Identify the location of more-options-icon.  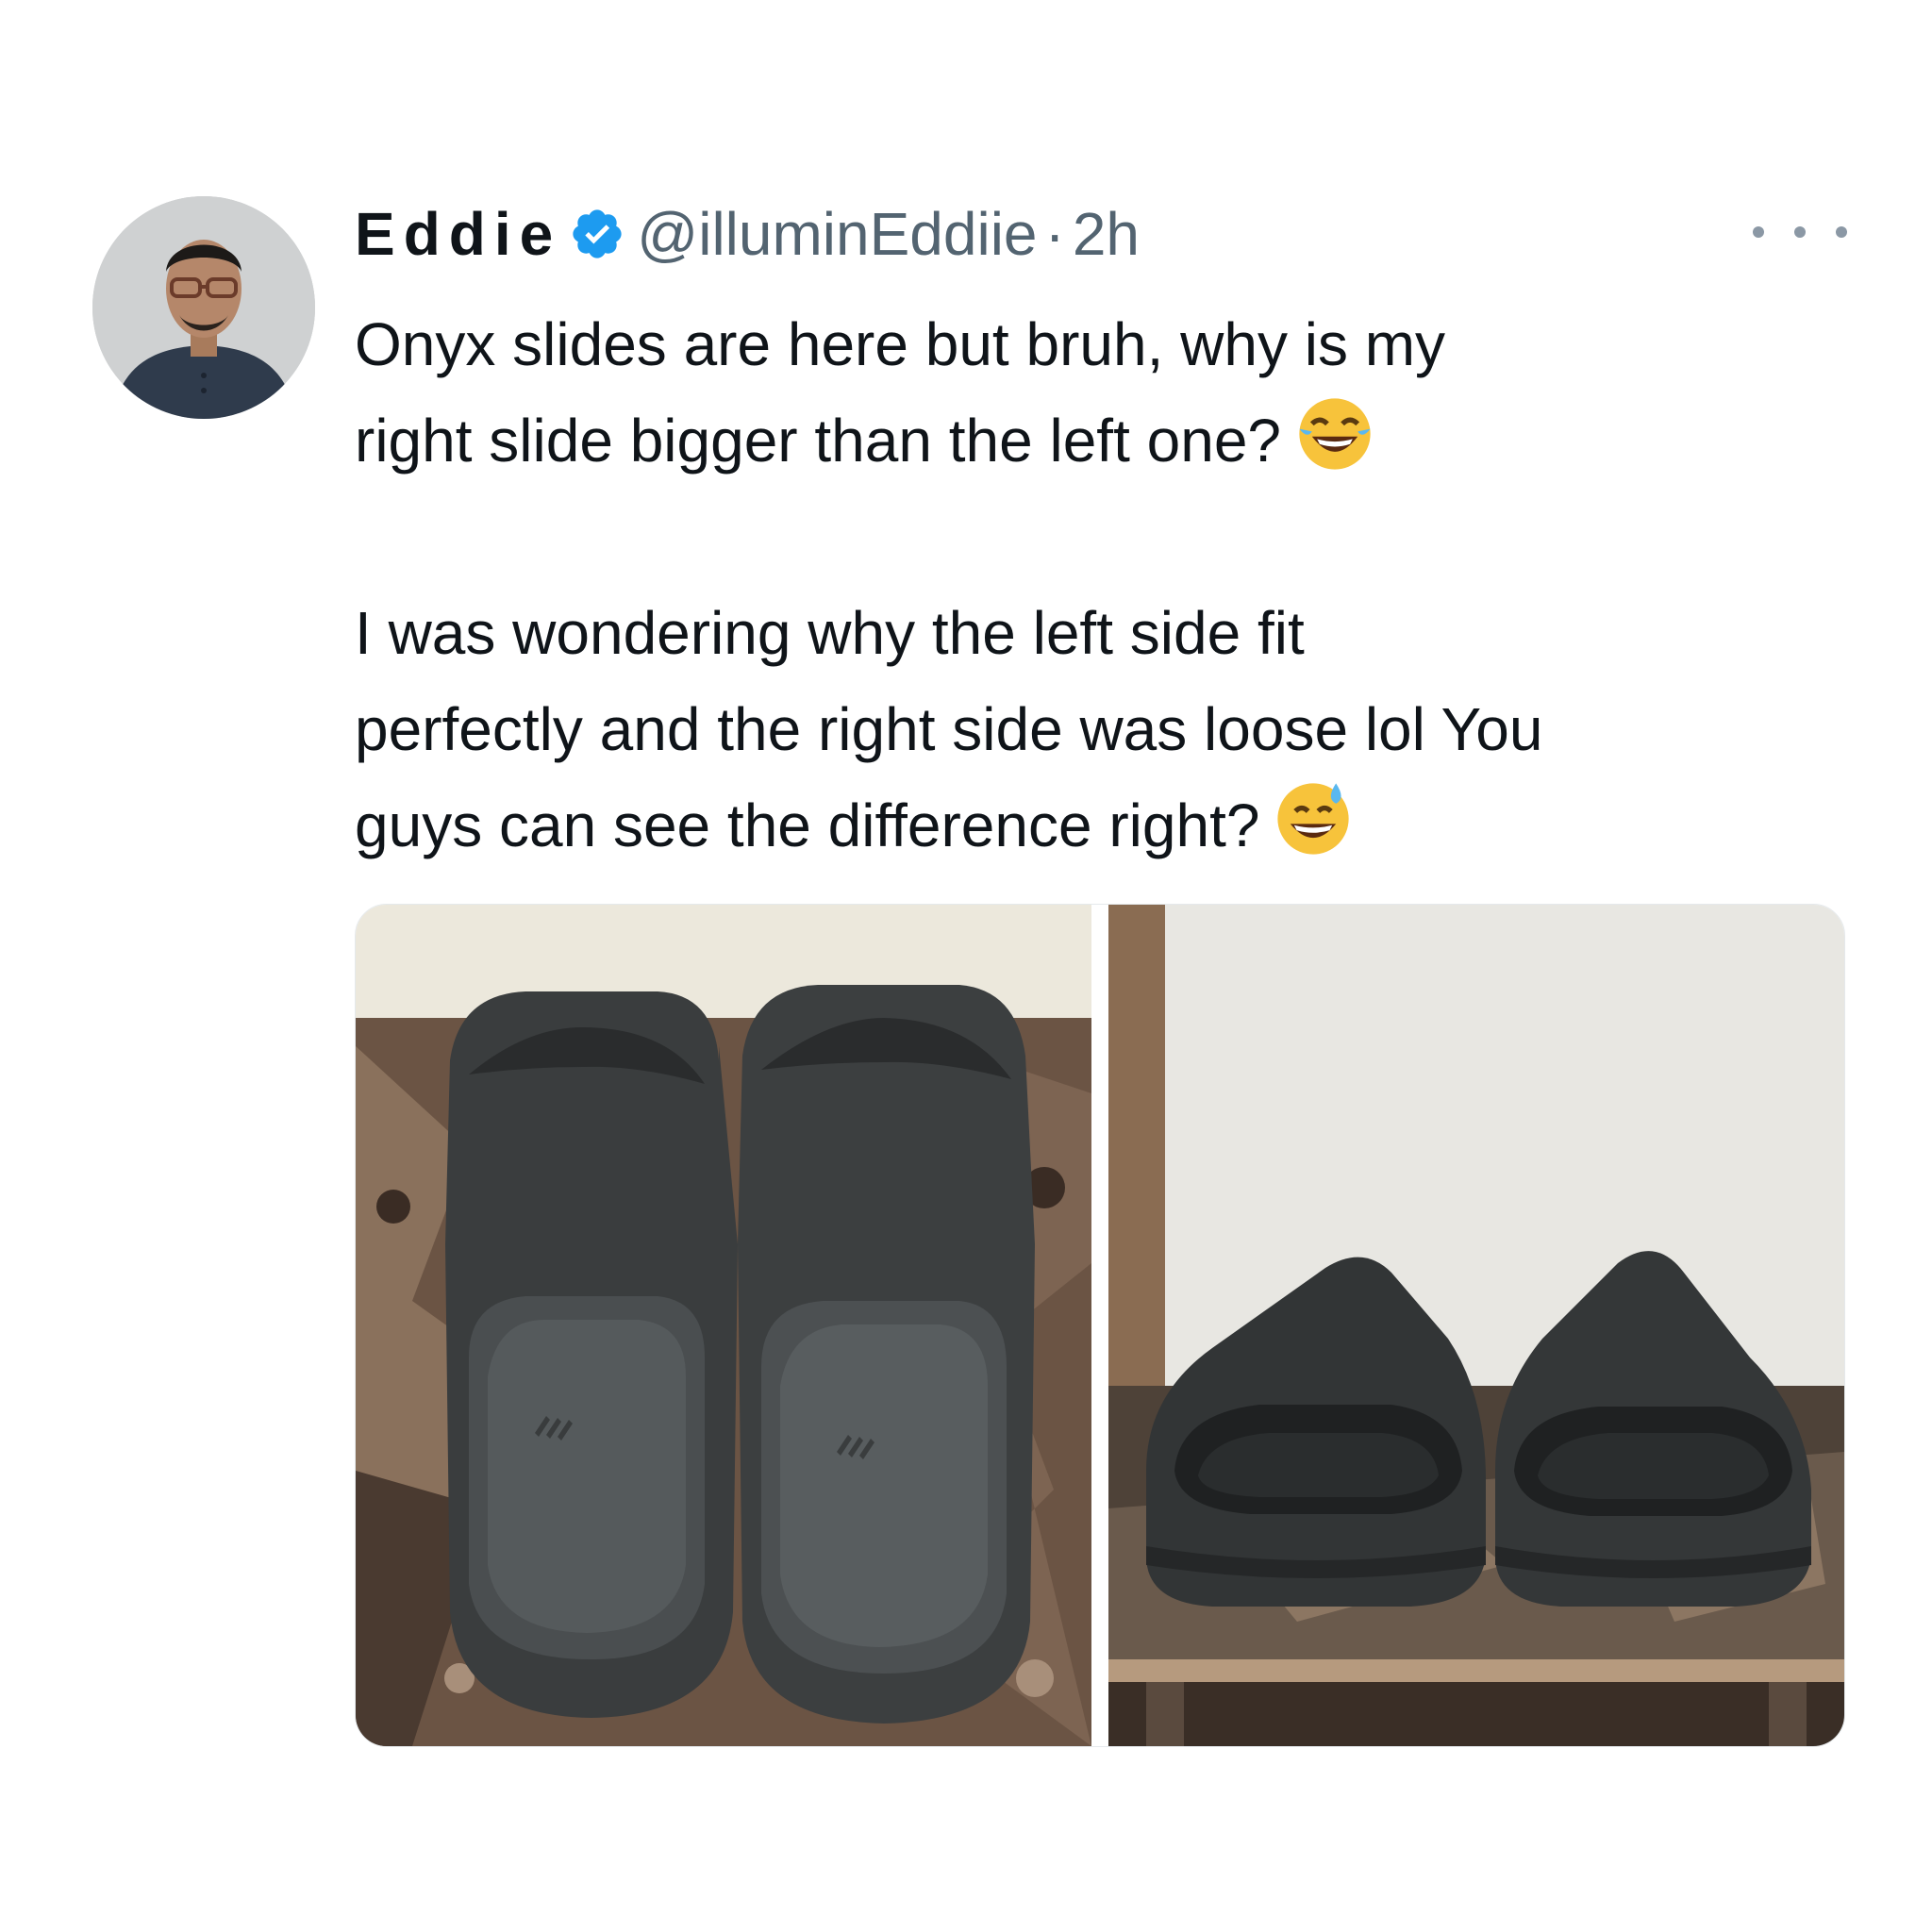
(1800, 232).